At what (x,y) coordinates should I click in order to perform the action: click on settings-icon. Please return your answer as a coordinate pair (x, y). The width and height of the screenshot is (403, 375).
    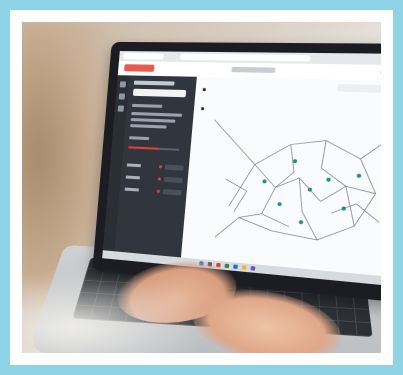
    Looking at the image, I should click on (121, 108).